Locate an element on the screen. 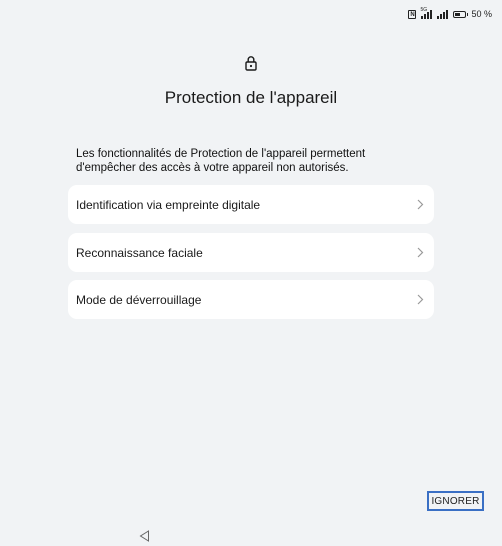 This screenshot has height=546, width=502. option-label: Mode de déverrouillage is located at coordinates (139, 299).